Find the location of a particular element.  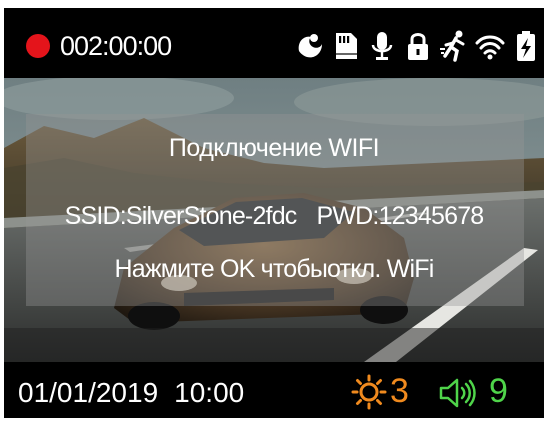

status-icons is located at coordinates (418, 46).